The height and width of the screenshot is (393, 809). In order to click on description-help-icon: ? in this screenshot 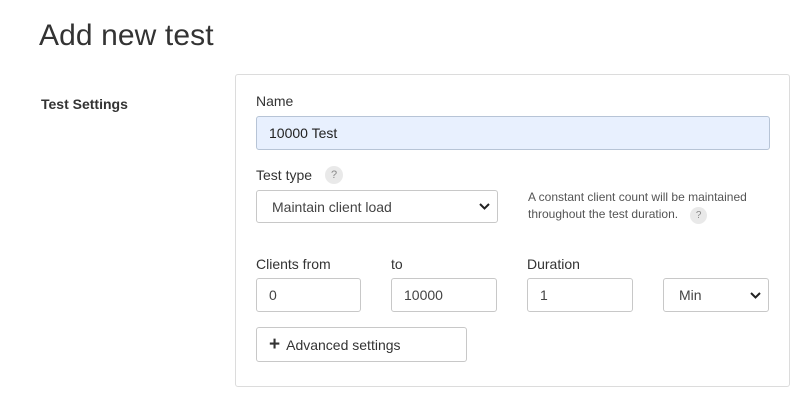, I will do `click(699, 215)`.